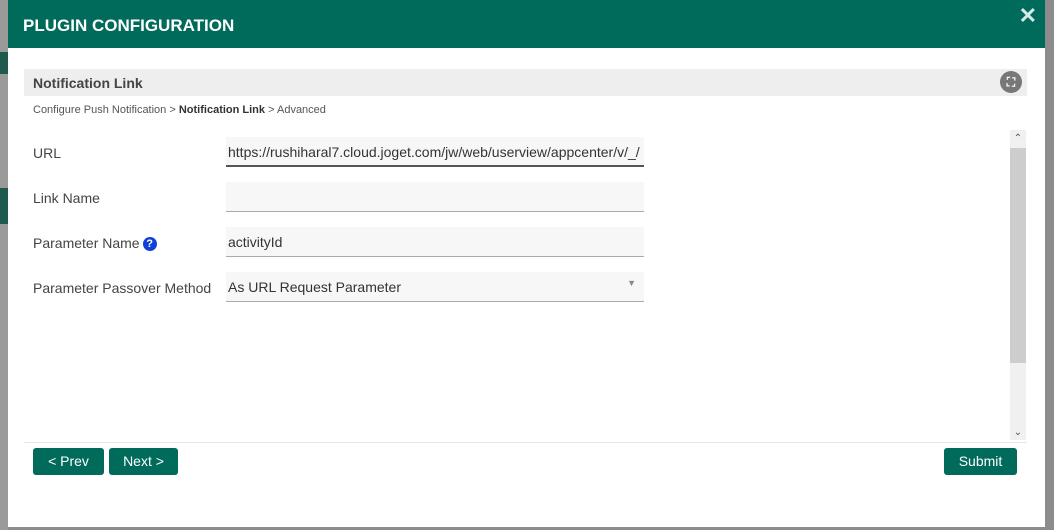 The image size is (1054, 530). I want to click on scrollbar: ⌃ ⌄, so click(1018, 285).